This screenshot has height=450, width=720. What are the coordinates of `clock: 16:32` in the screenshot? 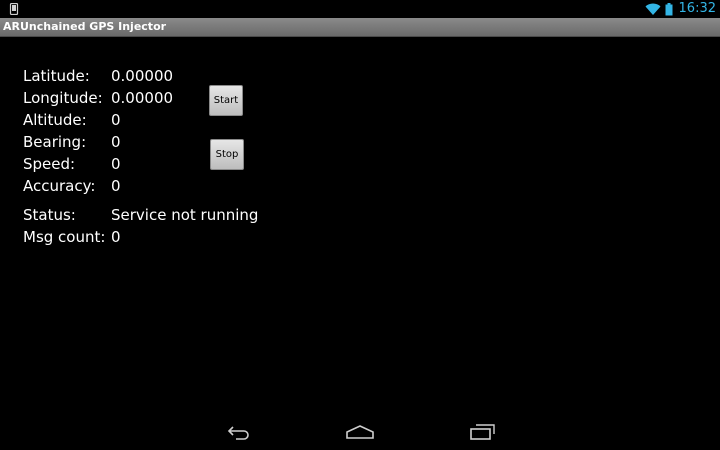 It's located at (697, 8).